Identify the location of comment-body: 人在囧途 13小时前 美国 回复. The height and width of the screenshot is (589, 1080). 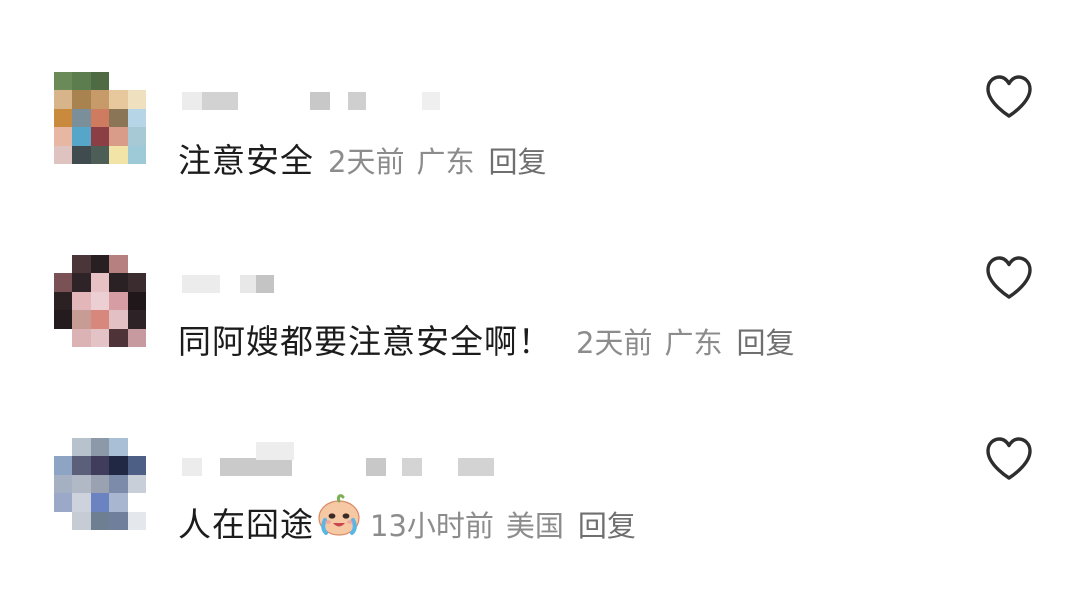
(407, 519).